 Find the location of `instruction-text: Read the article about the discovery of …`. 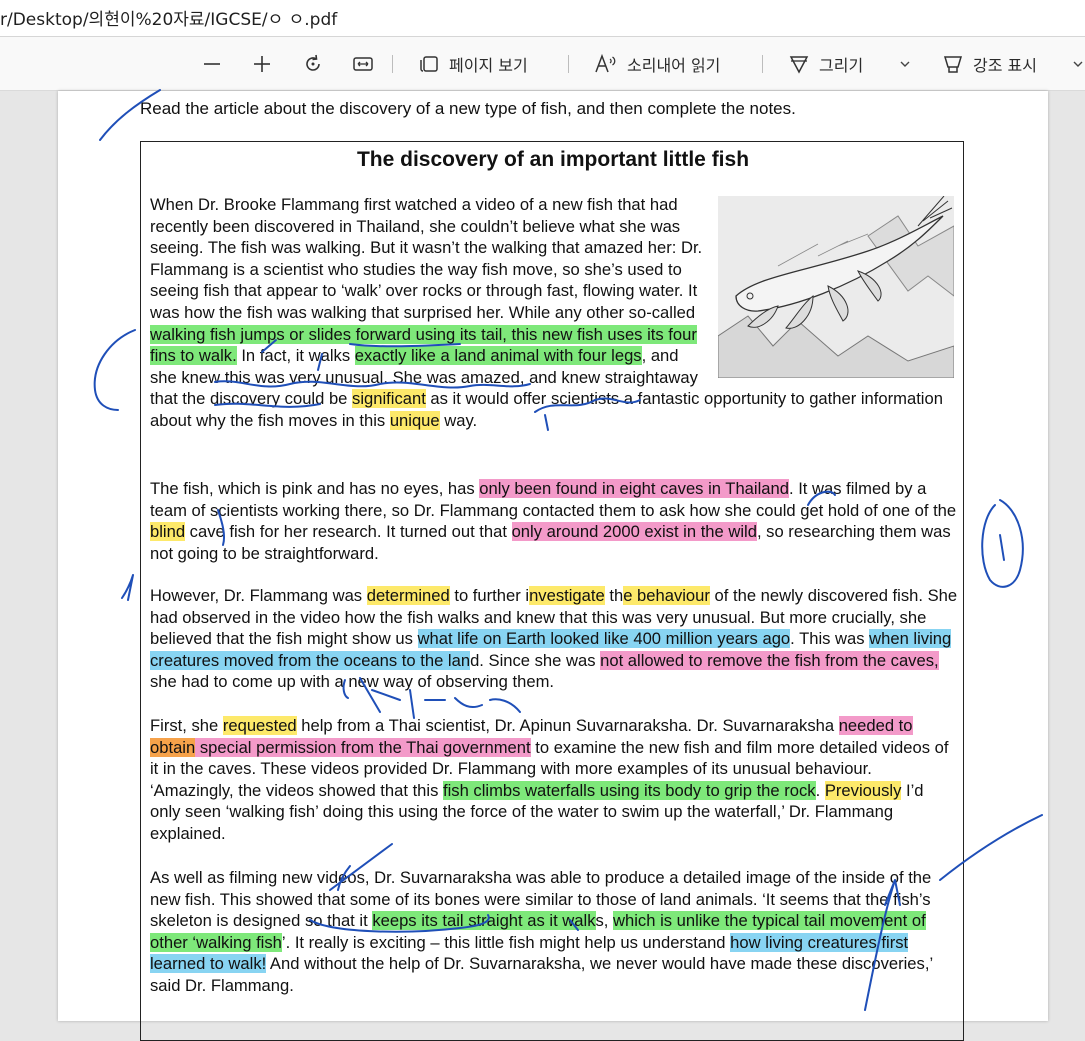

instruction-text: Read the article about the discovery of … is located at coordinates (468, 108).